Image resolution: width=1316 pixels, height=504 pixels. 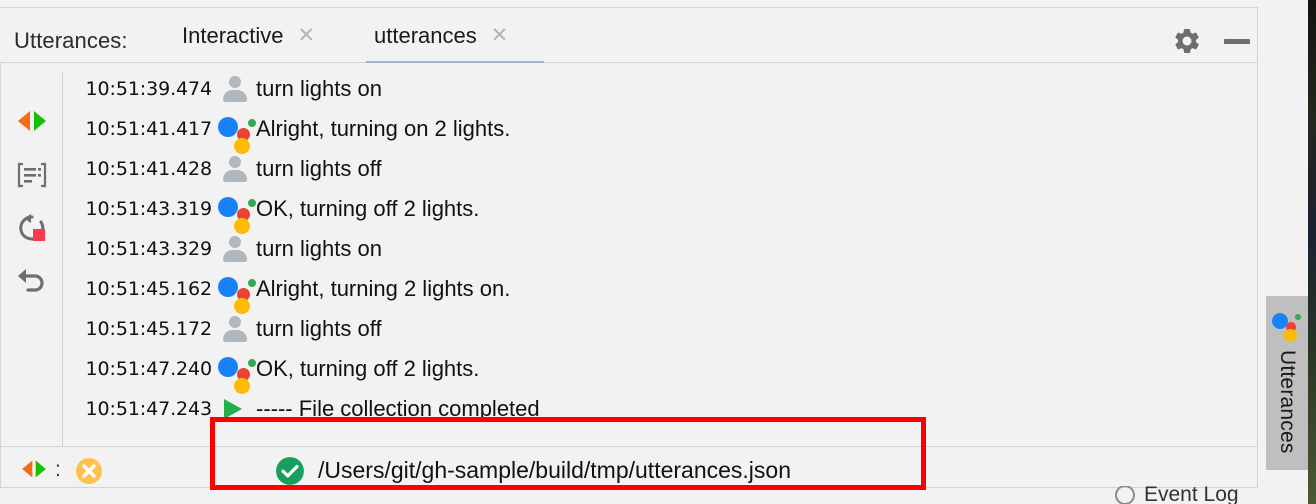 I want to click on undo-icon, so click(x=32, y=281).